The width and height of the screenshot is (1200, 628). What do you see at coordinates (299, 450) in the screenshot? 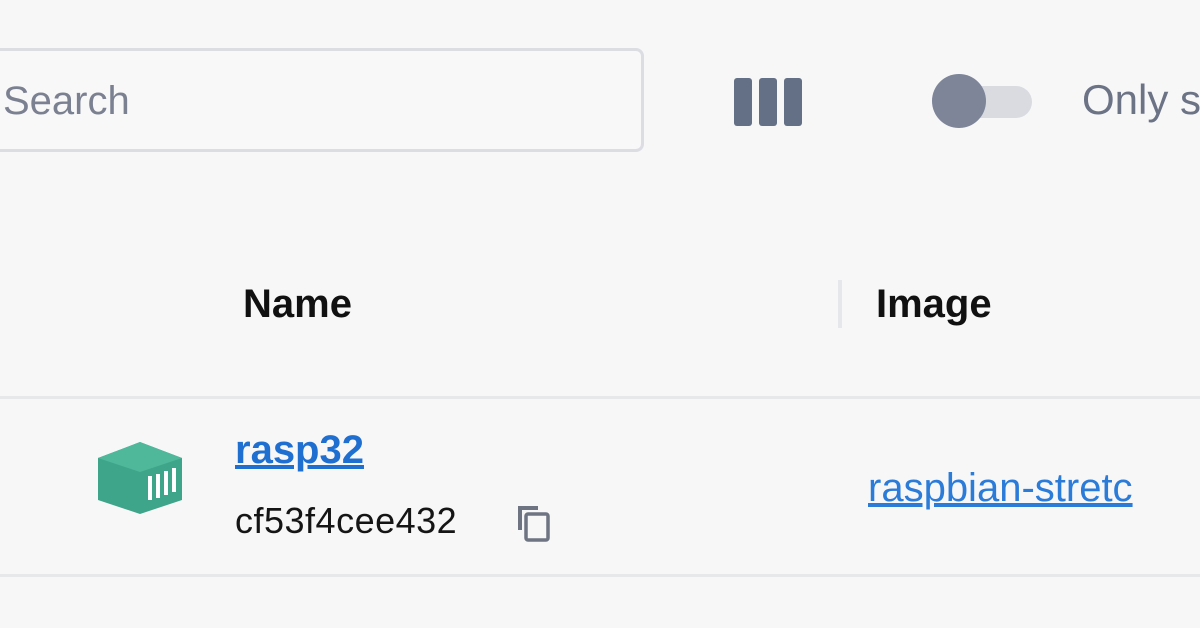
I see `container-name-link: rasp32` at bounding box center [299, 450].